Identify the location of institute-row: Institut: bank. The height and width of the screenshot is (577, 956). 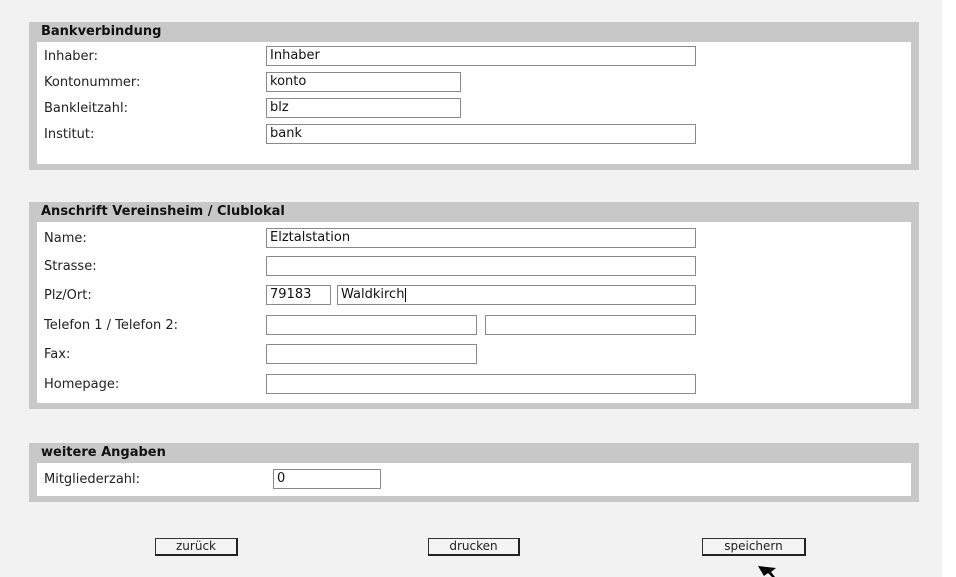
(474, 135).